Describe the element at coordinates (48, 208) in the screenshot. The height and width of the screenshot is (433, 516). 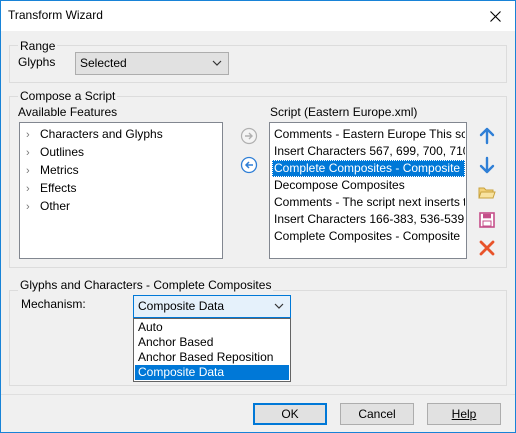
I see `tree-item-other: › Other` at that location.